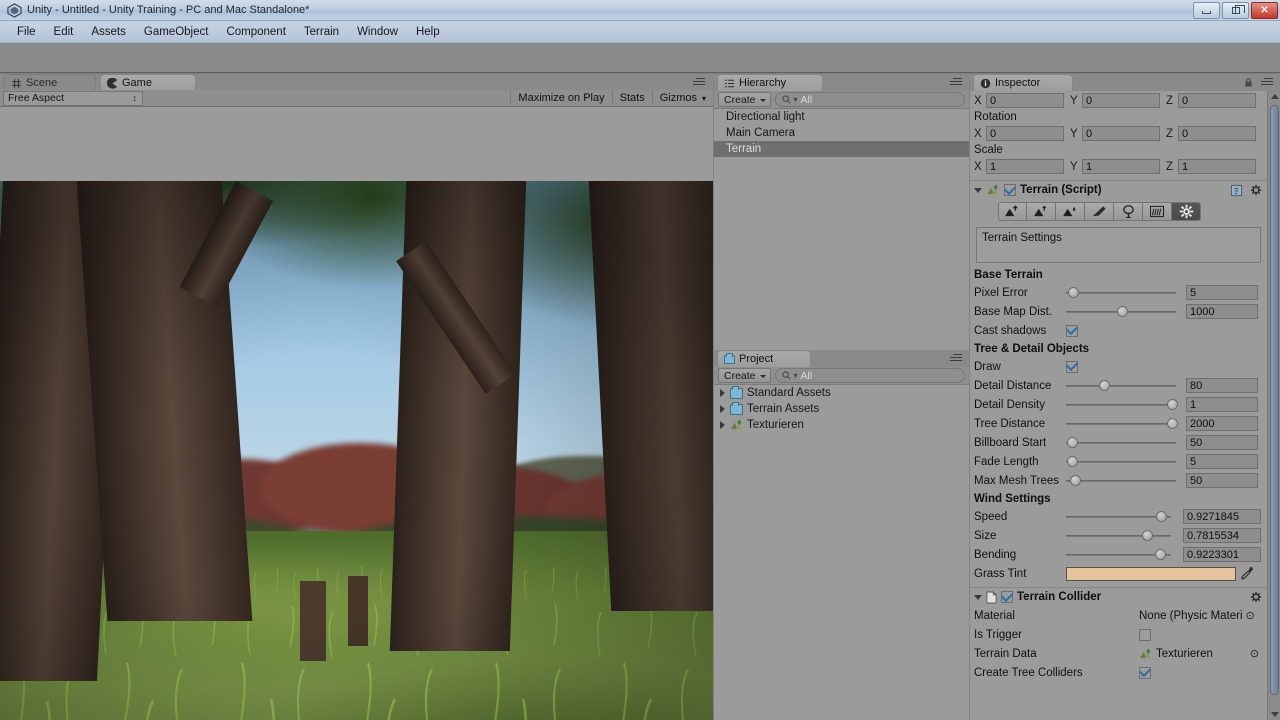 The image size is (1280, 720). I want to click on menu-help: Help, so click(428, 32).